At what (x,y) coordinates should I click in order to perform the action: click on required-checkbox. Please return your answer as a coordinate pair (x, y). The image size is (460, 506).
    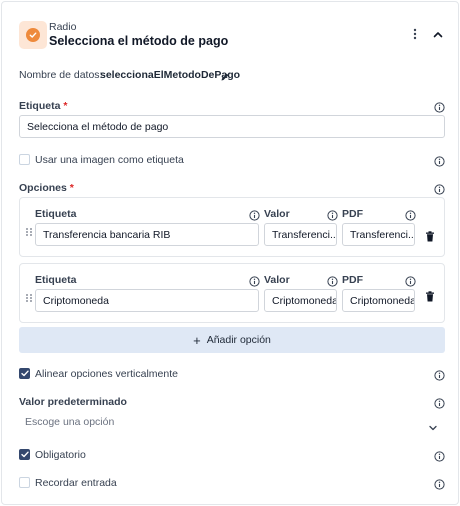
    Looking at the image, I should click on (24, 454).